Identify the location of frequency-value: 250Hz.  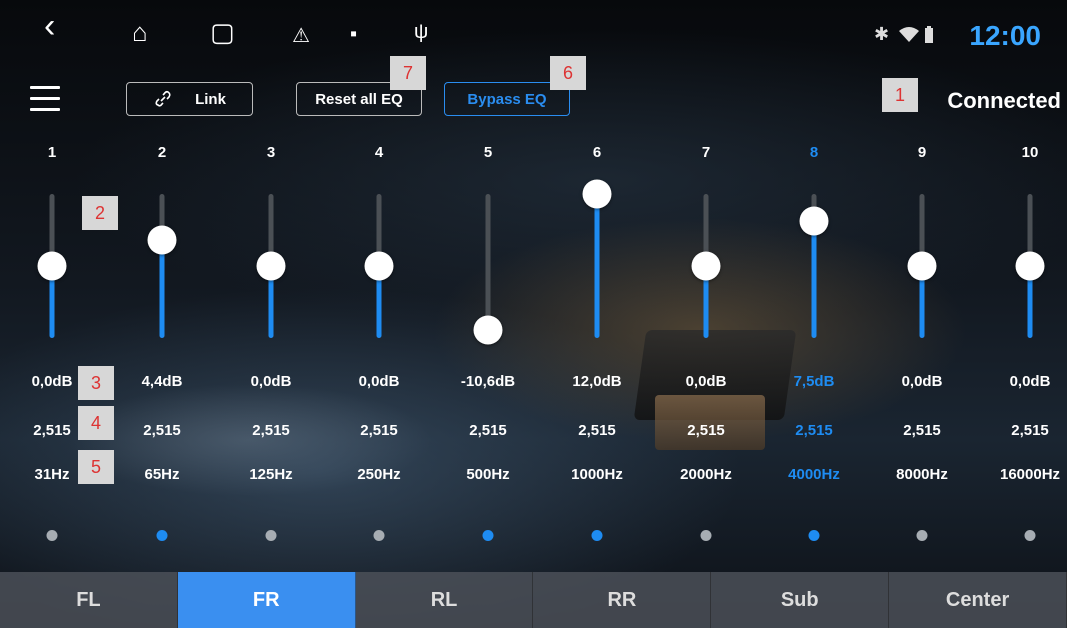
(378, 474).